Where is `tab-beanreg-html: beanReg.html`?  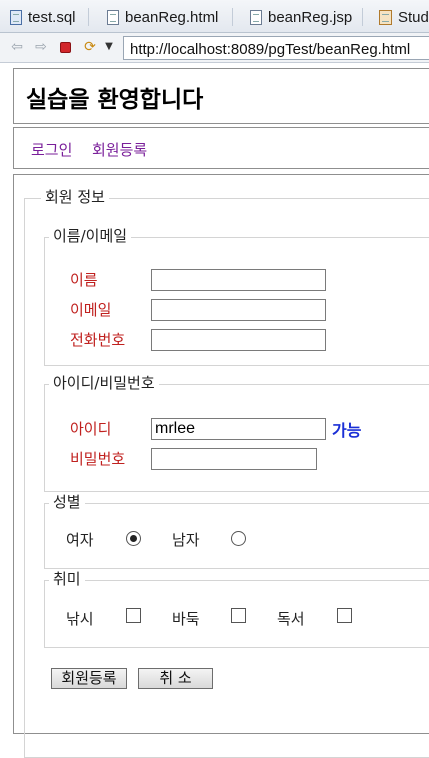
tab-beanreg-html: beanReg.html is located at coordinates (162, 17).